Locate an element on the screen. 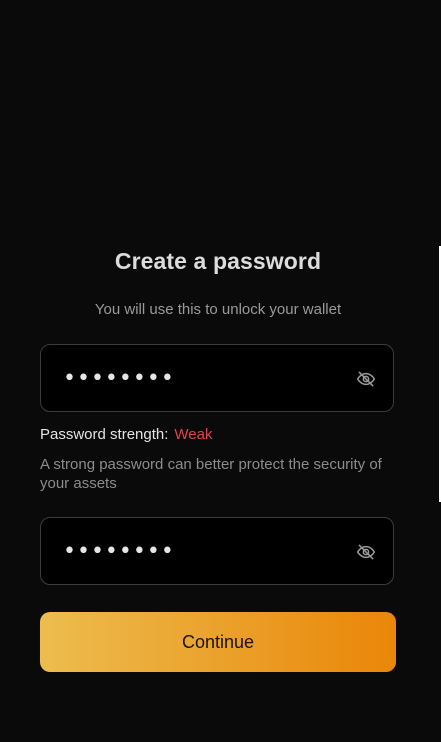 The width and height of the screenshot is (441, 742). password-strength: Password strength: Weak is located at coordinates (126, 434).